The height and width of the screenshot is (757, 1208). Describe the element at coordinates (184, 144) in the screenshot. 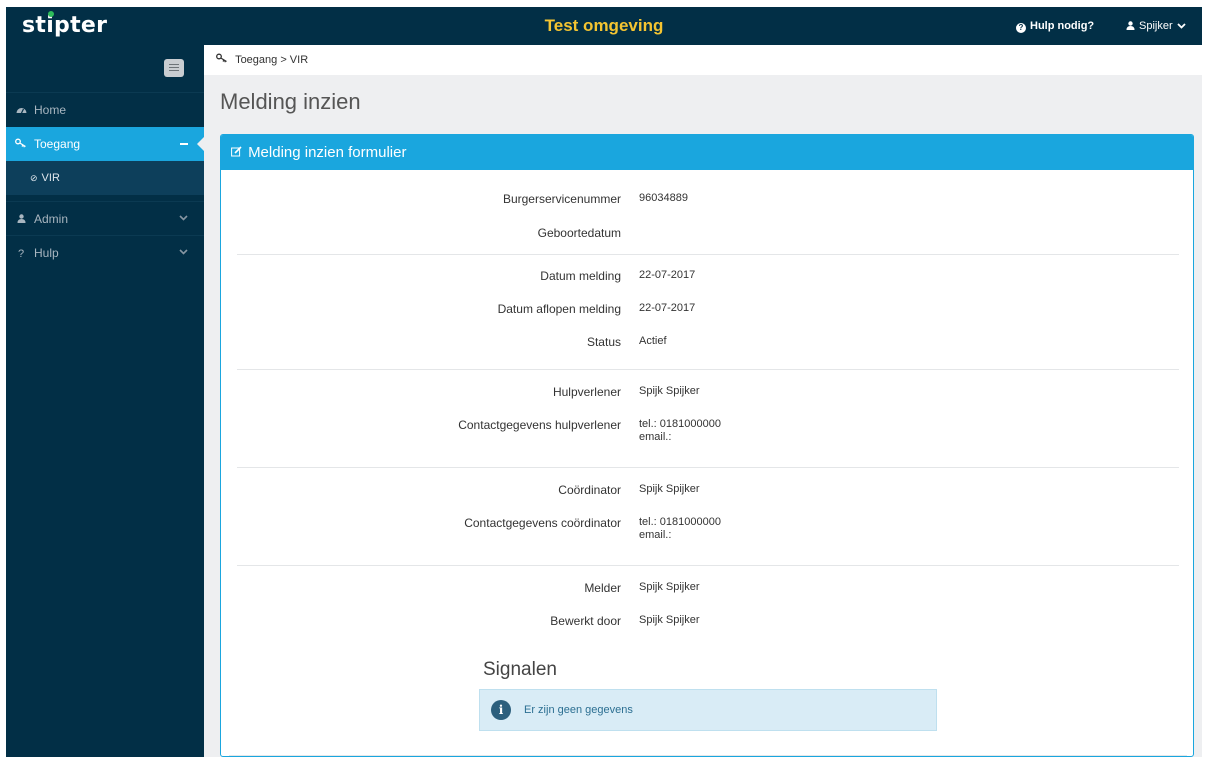

I see `collapse-icon` at that location.